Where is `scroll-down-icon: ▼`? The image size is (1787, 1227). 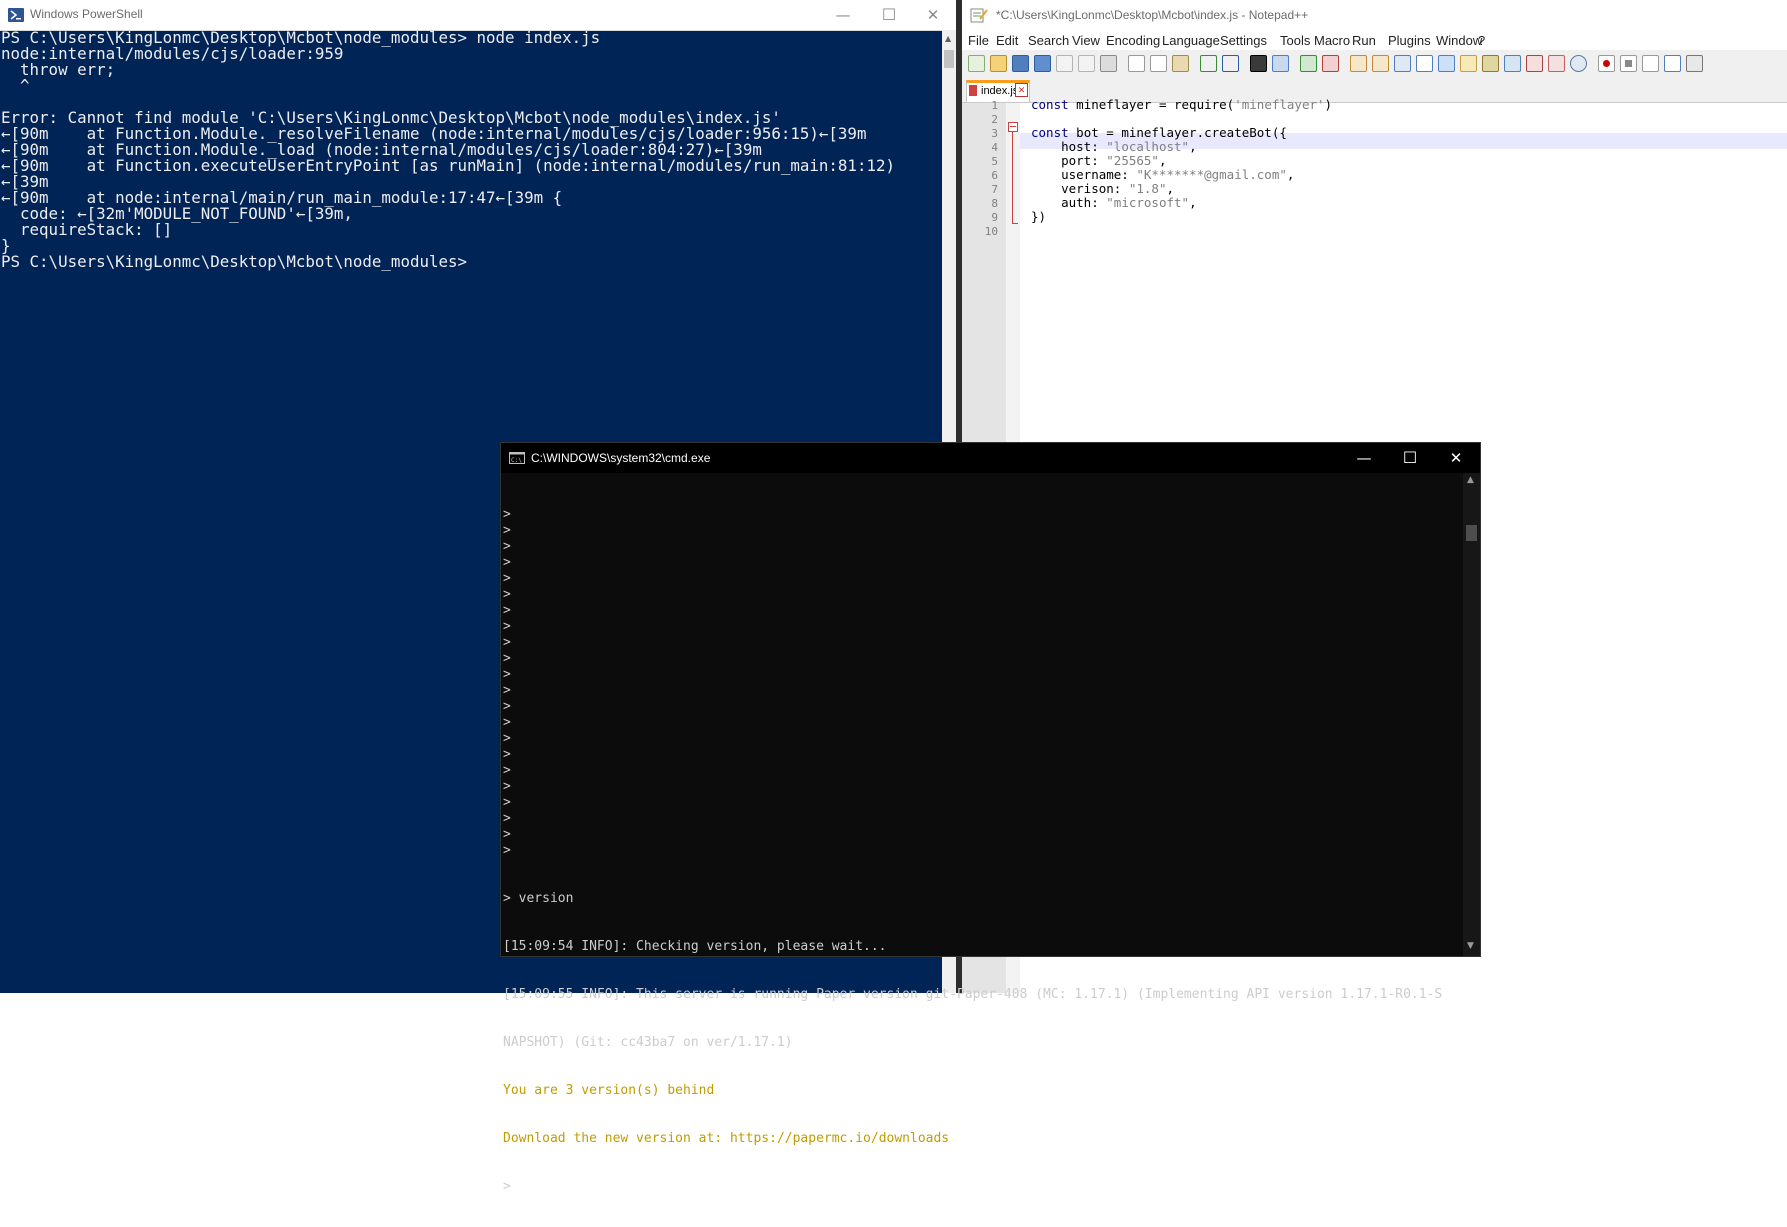 scroll-down-icon: ▼ is located at coordinates (1470, 946).